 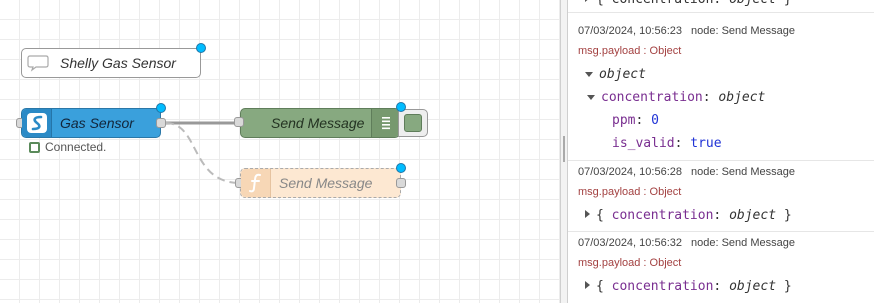 What do you see at coordinates (413, 123) in the screenshot?
I see `debug-enable-toggle` at bounding box center [413, 123].